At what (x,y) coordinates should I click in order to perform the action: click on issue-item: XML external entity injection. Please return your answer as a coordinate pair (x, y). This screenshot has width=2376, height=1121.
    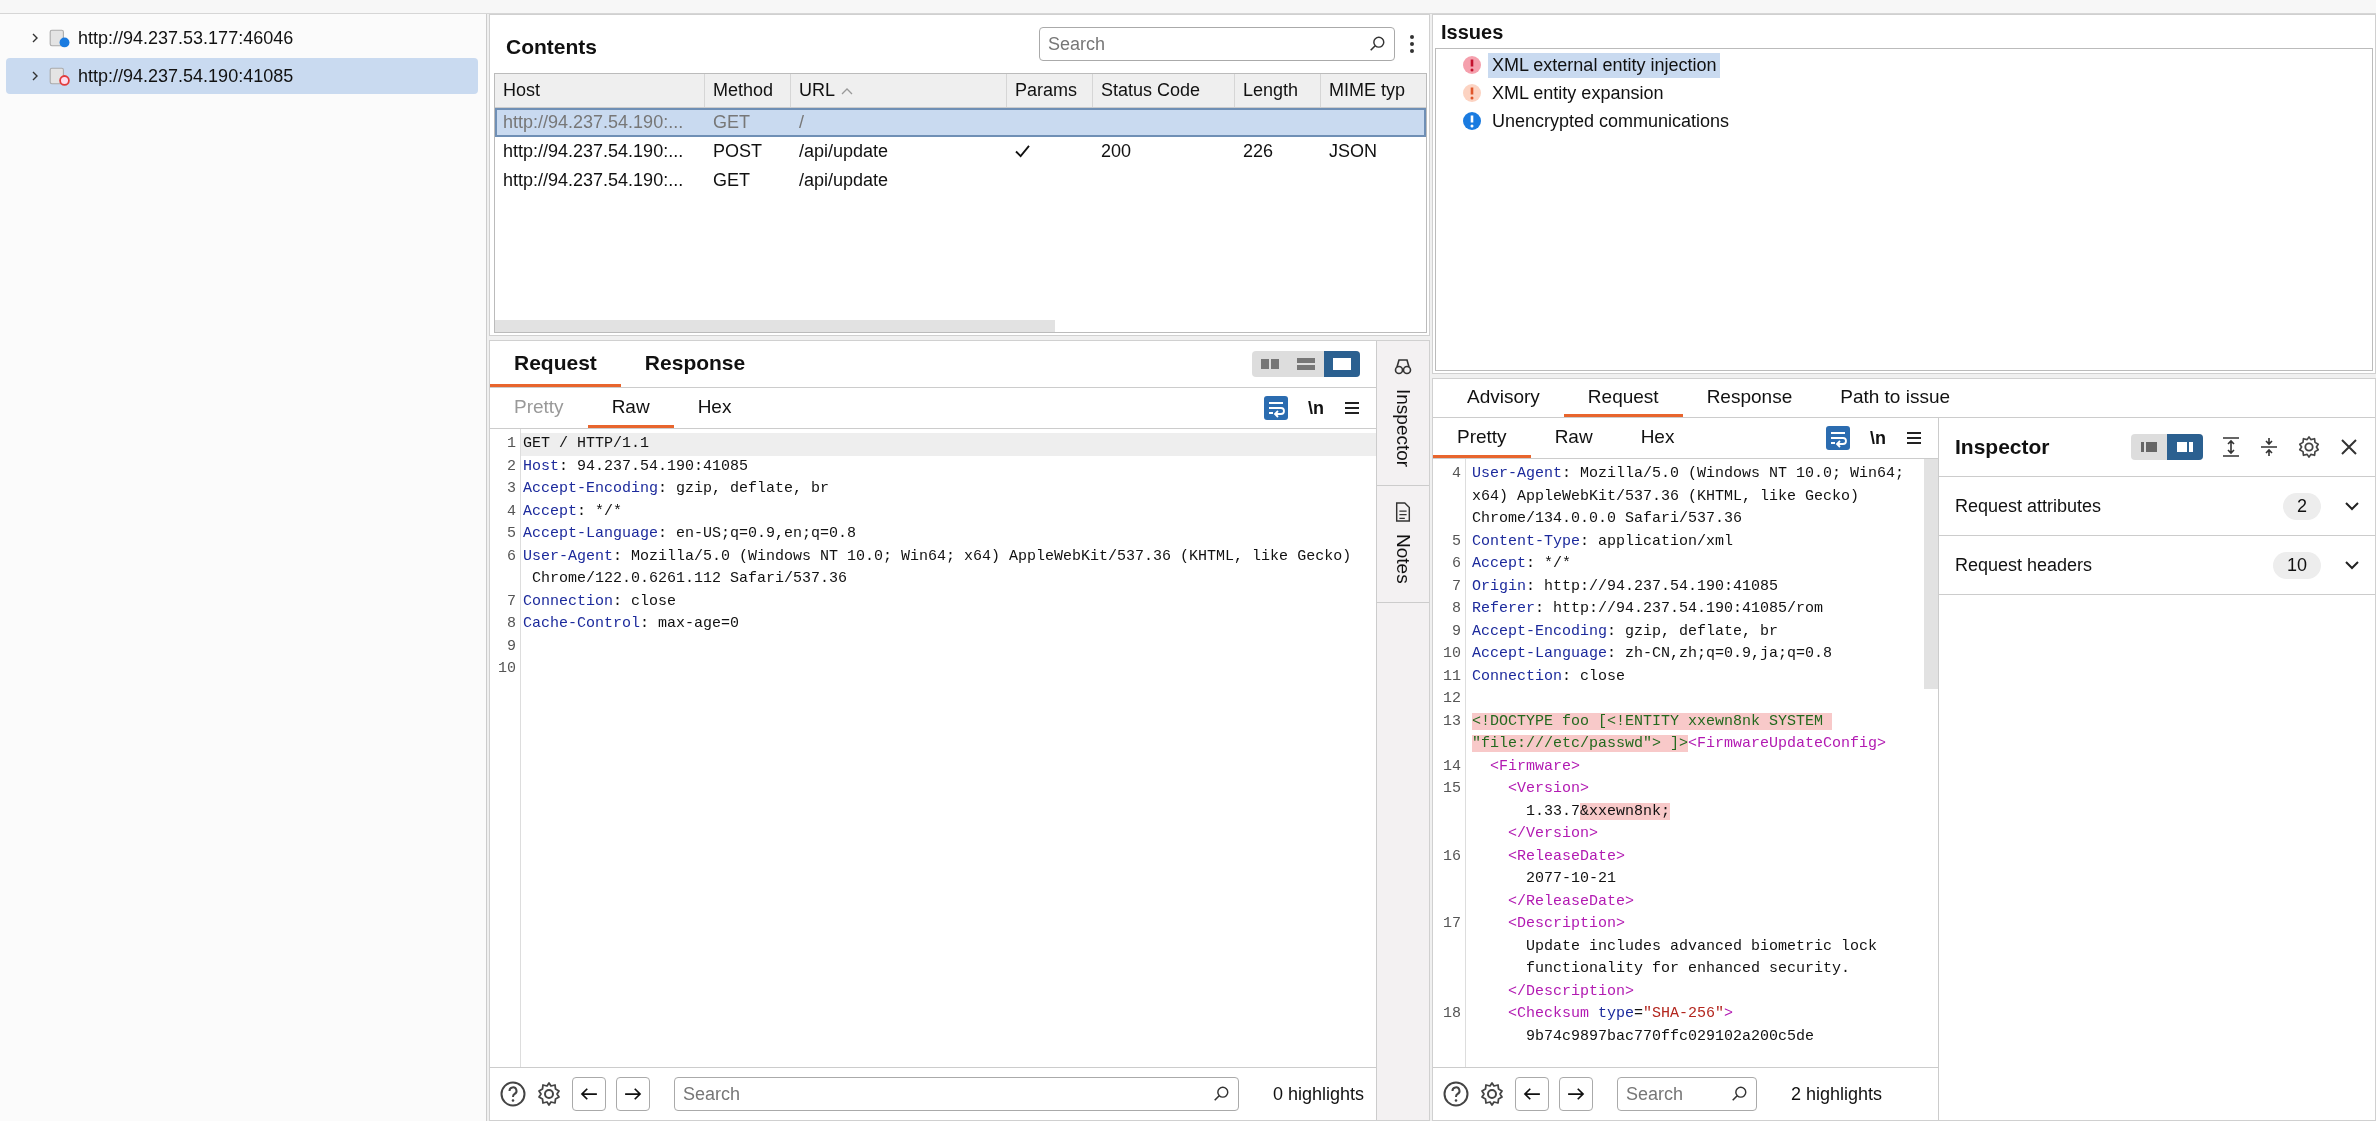
    Looking at the image, I should click on (1604, 65).